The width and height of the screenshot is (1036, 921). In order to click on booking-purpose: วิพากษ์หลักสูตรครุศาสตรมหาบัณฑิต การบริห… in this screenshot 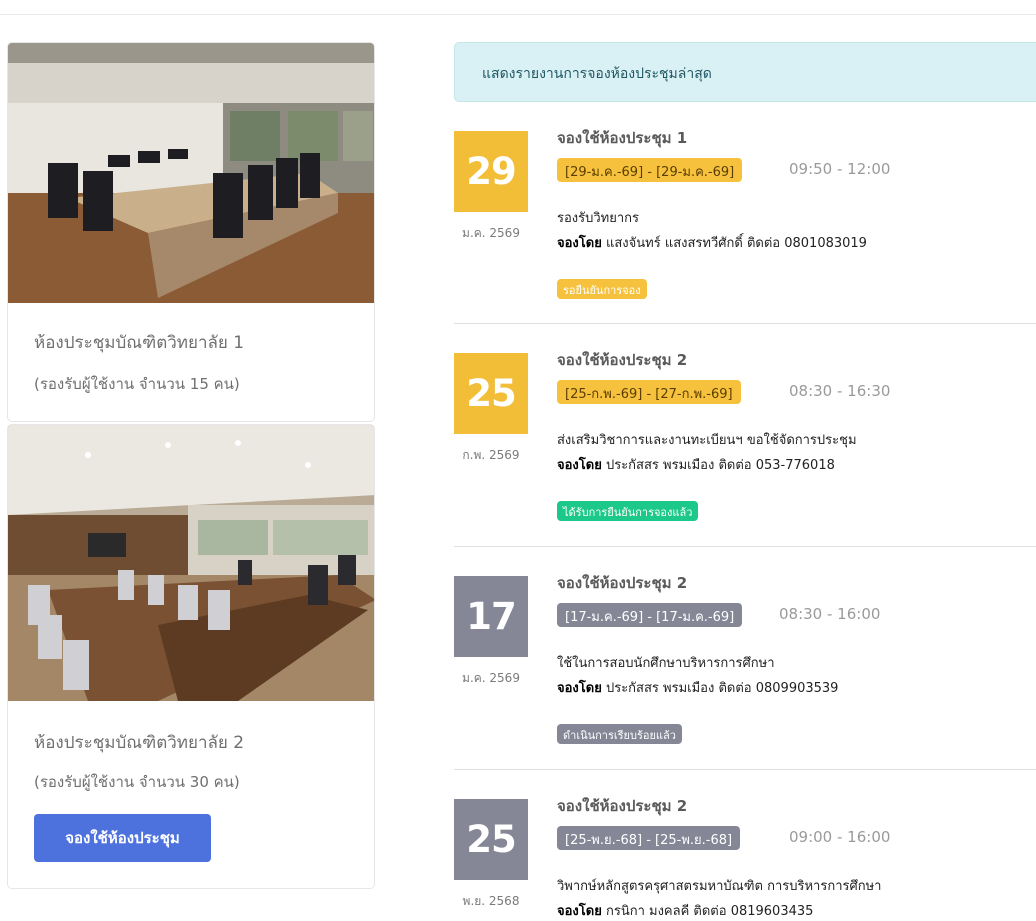, I will do `click(719, 886)`.